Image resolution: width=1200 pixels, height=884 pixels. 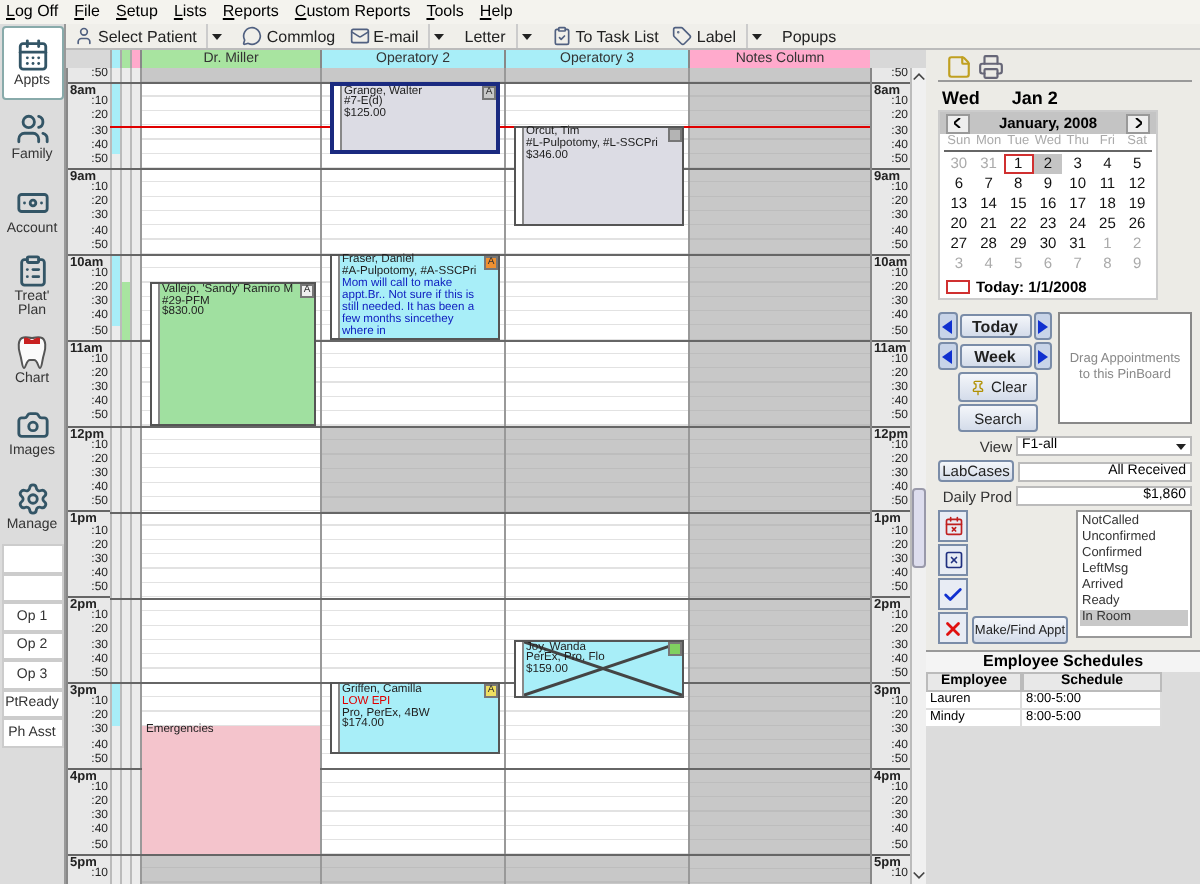 I want to click on gears-icon, so click(x=32, y=499).